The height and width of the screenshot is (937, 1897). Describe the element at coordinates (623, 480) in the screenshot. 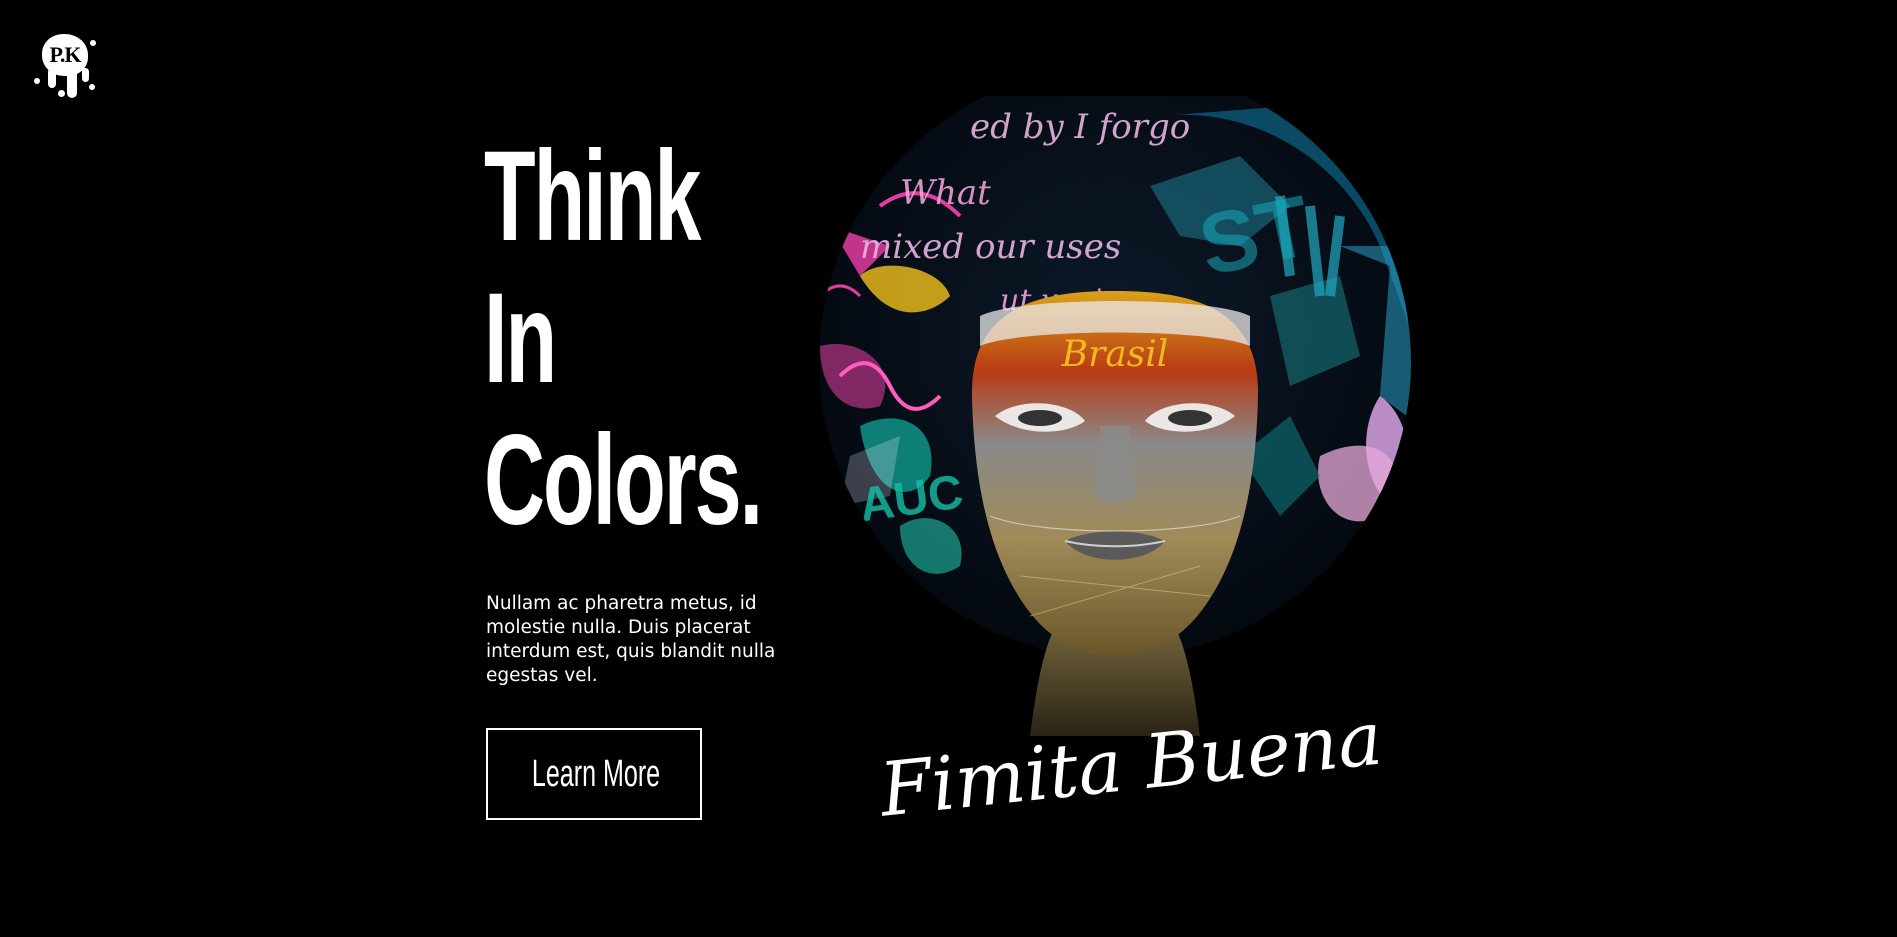

I see `headline-line-3: Colors.` at that location.